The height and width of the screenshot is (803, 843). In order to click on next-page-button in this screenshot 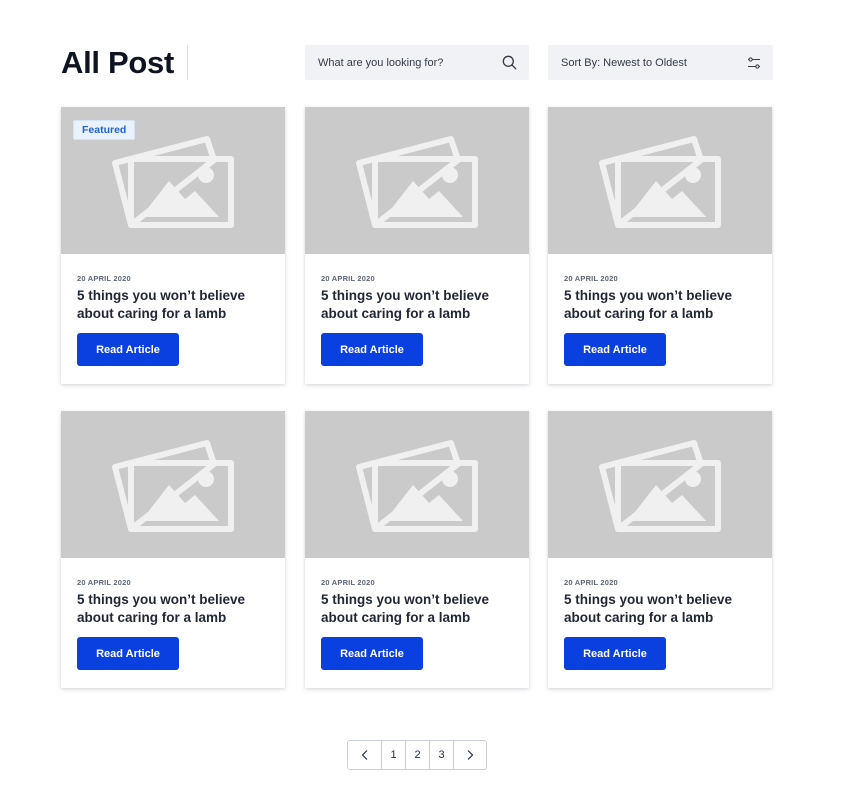, I will do `click(469, 755)`.